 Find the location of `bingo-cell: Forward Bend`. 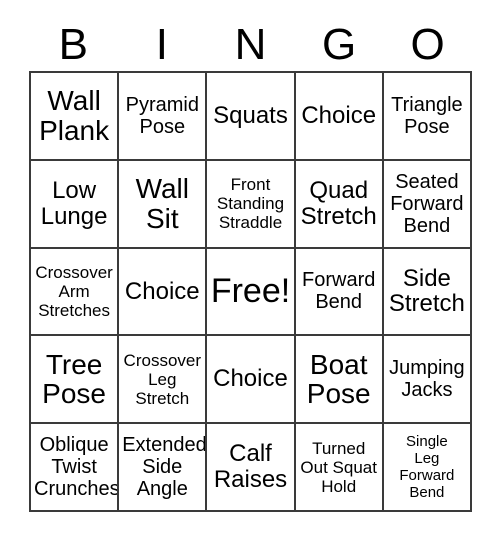

bingo-cell: Forward Bend is located at coordinates (339, 292).